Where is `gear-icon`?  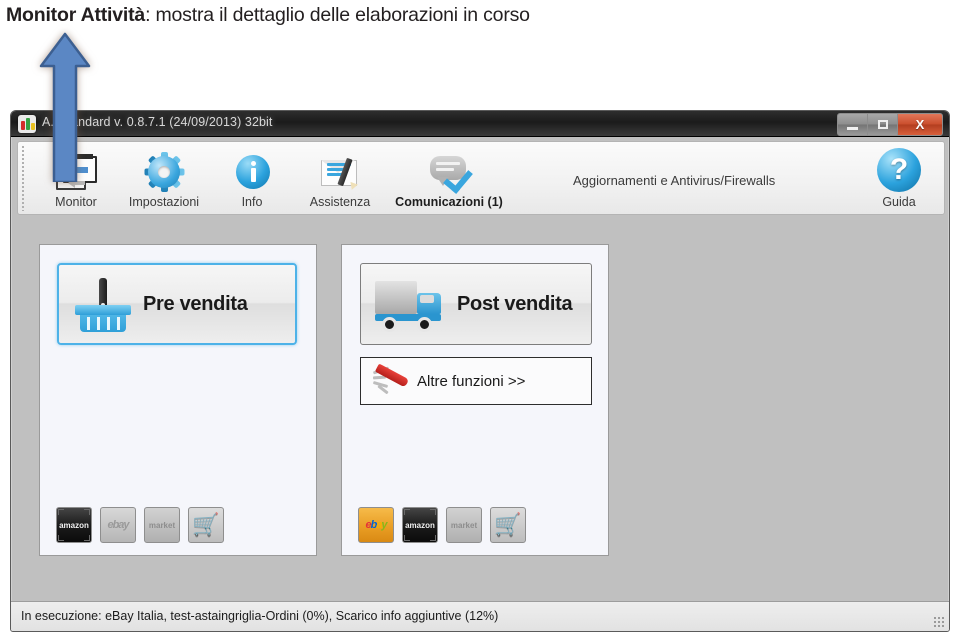
gear-icon is located at coordinates (164, 172).